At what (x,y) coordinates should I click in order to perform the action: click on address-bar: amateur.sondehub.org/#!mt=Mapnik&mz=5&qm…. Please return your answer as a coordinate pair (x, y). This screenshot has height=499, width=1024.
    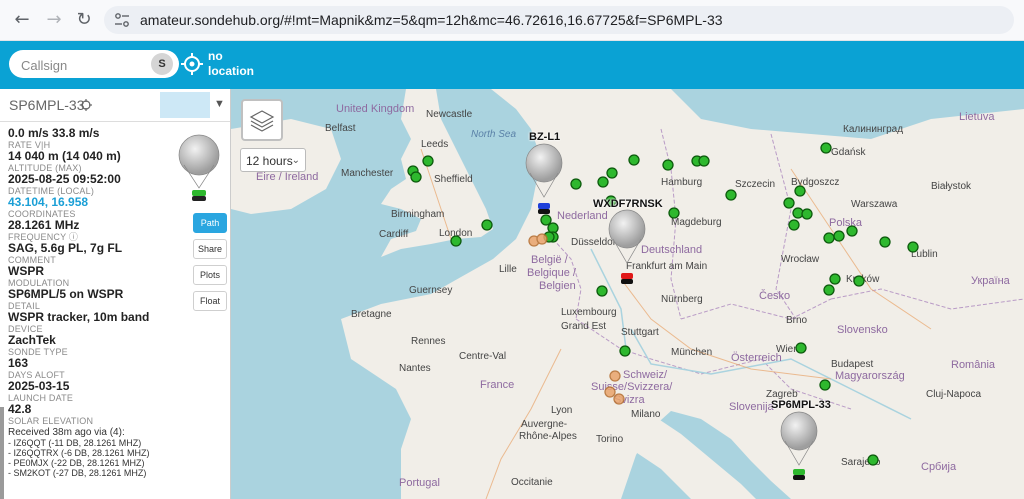
    Looking at the image, I should click on (559, 20).